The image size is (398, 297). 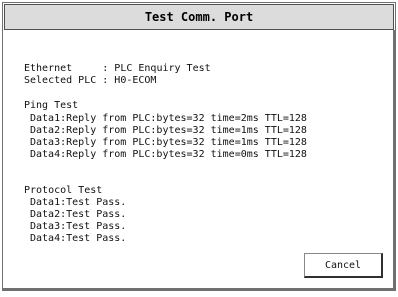 What do you see at coordinates (343, 265) in the screenshot?
I see `cancel-button: Cancel` at bounding box center [343, 265].